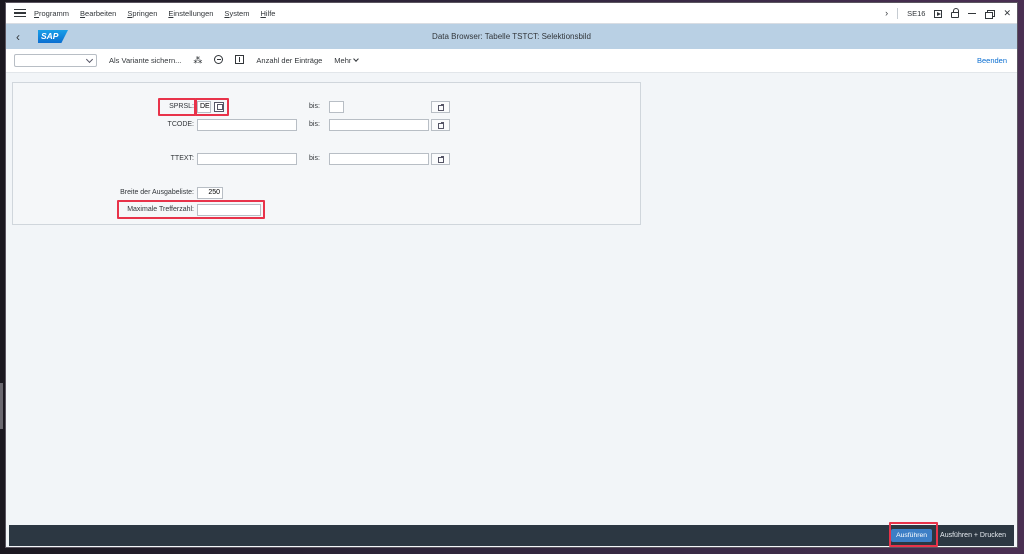 Image resolution: width=1024 pixels, height=554 pixels. I want to click on more-menu-button: Mehr, so click(347, 60).